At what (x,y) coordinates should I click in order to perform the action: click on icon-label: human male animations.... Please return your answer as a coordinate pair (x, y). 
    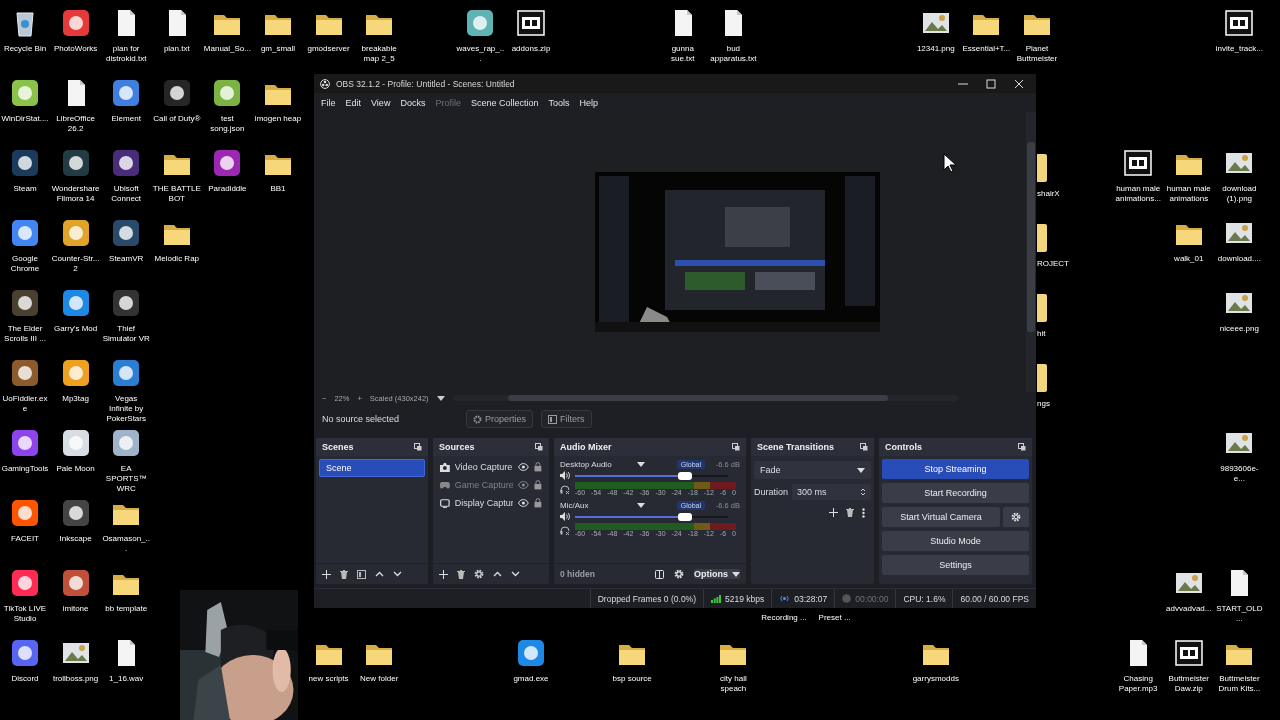
    Looking at the image, I should click on (1138, 194).